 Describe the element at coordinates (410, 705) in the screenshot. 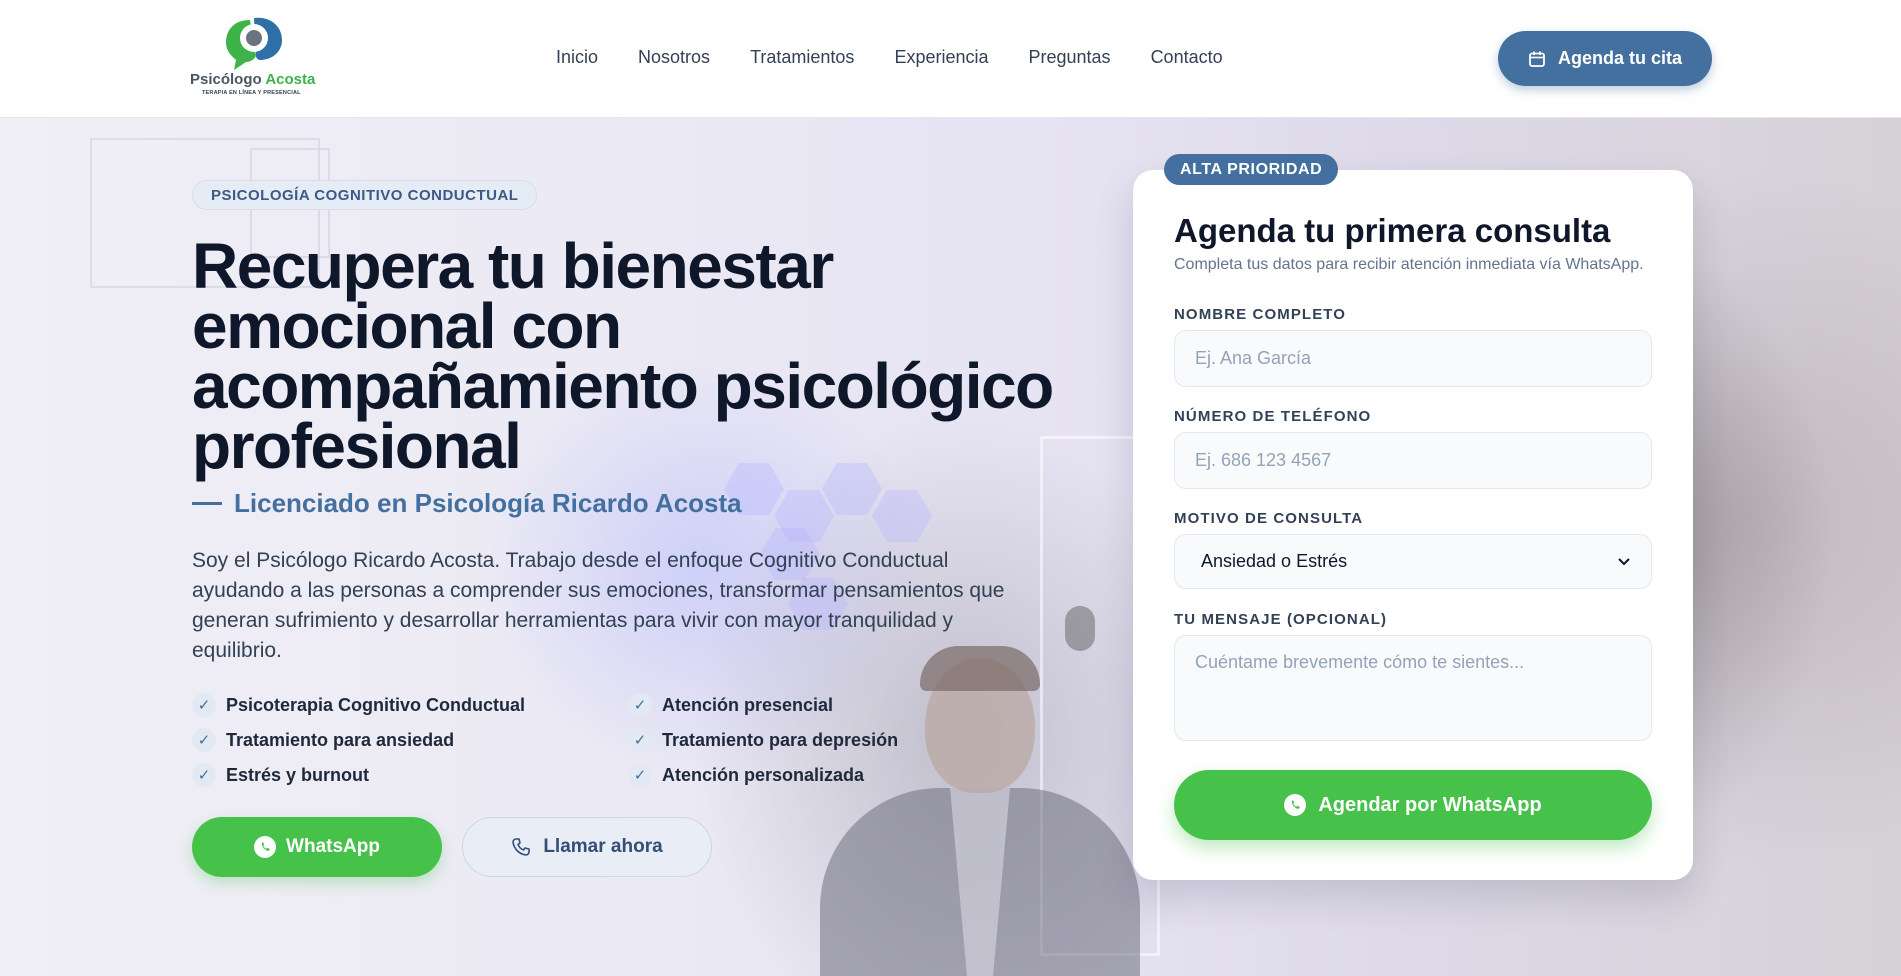

I see `feature-item: ✓ Psicoterapia Cognitivo Conductual` at that location.